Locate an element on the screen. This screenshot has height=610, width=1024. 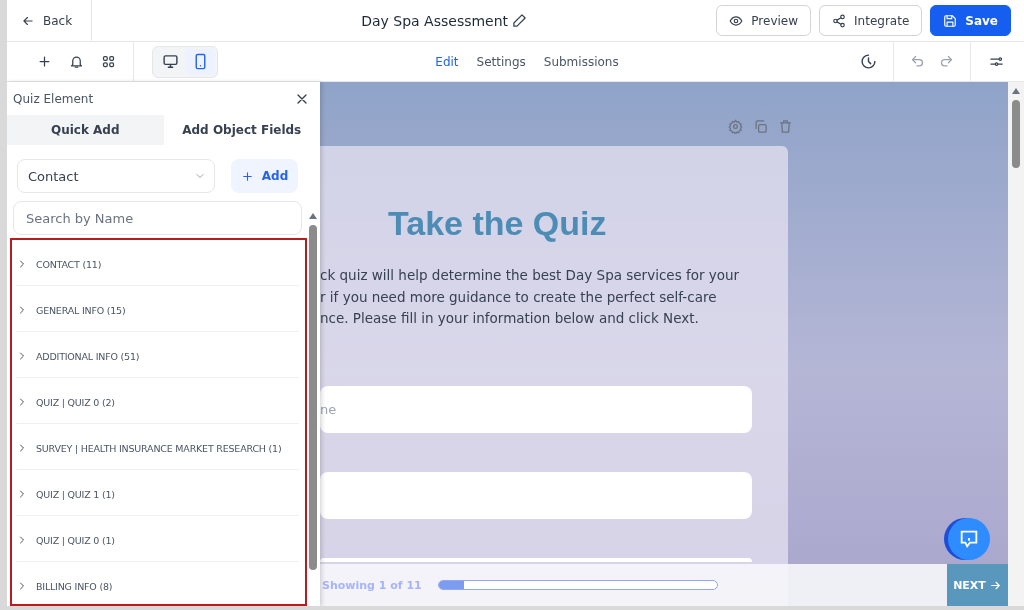
search-field: Search by Name is located at coordinates (157, 218).